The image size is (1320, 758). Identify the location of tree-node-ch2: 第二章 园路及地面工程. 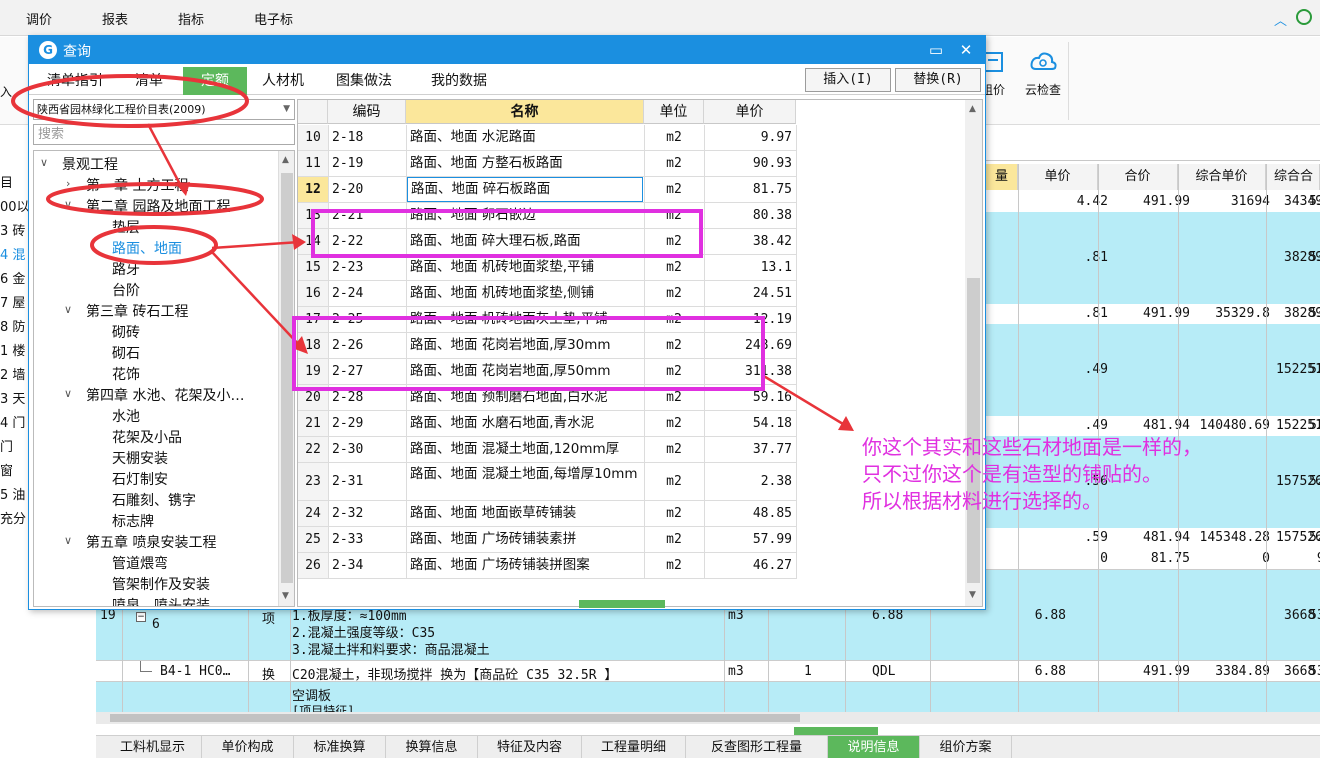
(158, 206).